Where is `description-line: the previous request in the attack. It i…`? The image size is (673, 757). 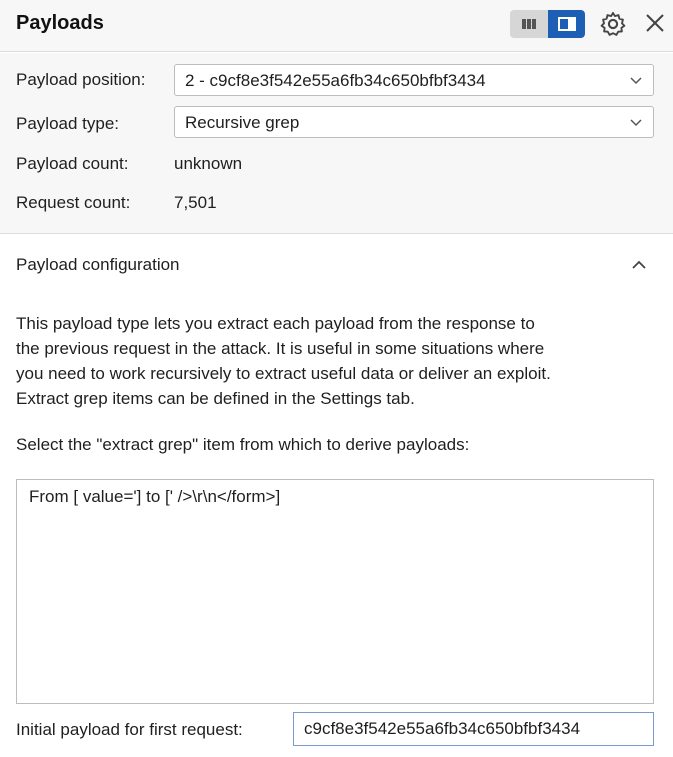
description-line: the previous request in the attack. It i… is located at coordinates (280, 348).